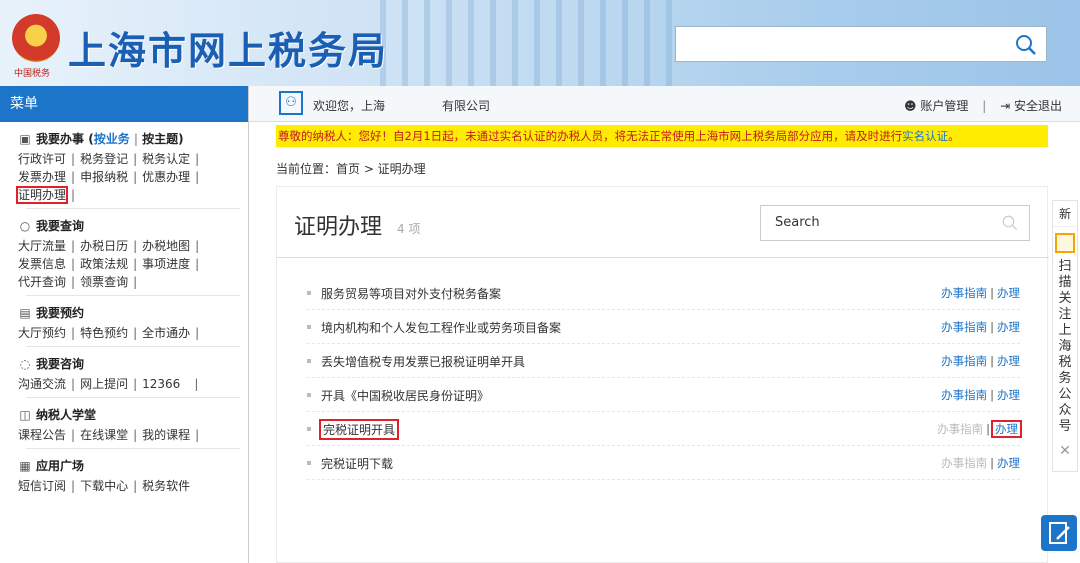 This screenshot has width=1080, height=563. What do you see at coordinates (60, 313) in the screenshot?
I see `section-title: 我要预约` at bounding box center [60, 313].